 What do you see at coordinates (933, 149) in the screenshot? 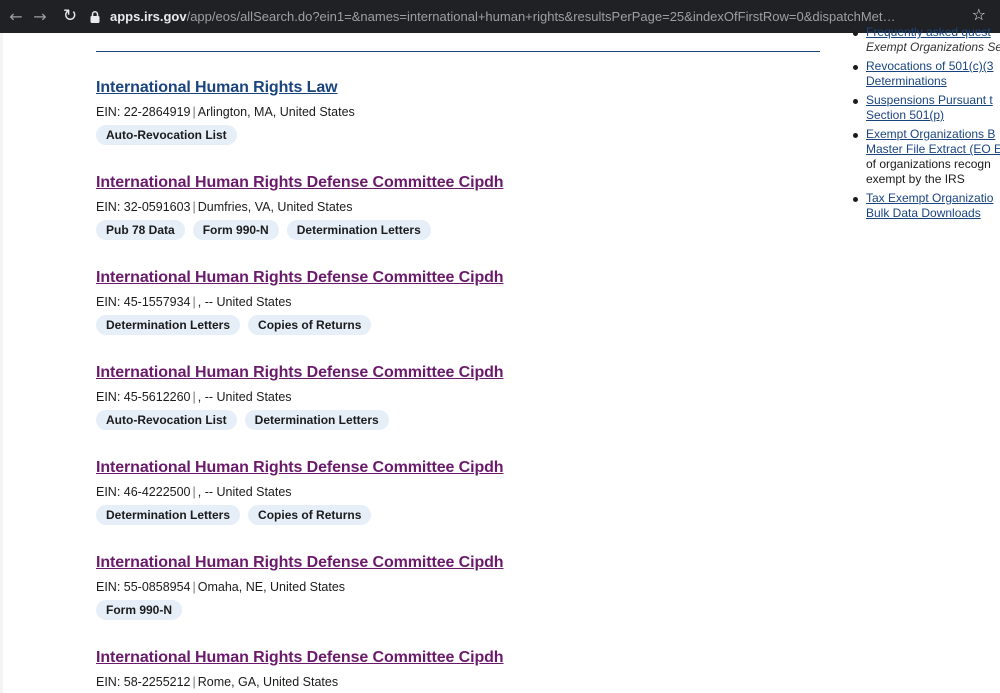
I see `sidebar-link: Master File Extract (EO E` at bounding box center [933, 149].